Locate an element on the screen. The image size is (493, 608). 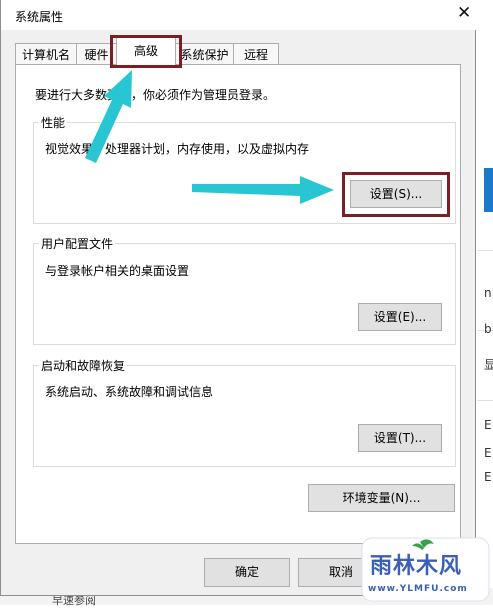
arrow-to-settings-button is located at coordinates (263, 190).